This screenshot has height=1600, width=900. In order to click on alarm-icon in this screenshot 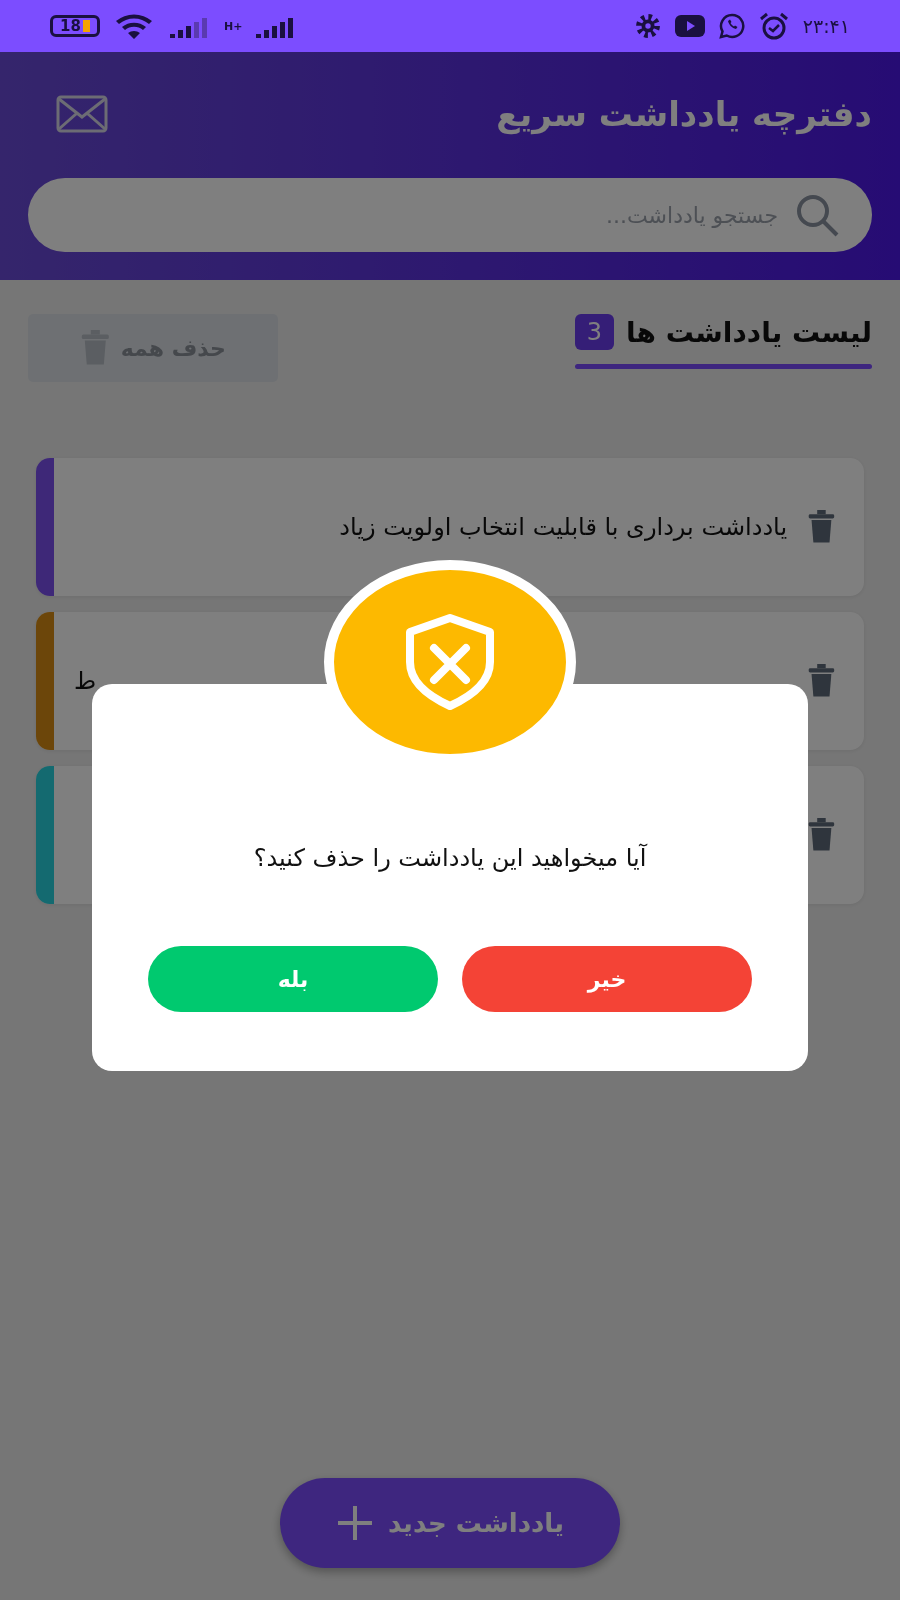, I will do `click(773, 26)`.